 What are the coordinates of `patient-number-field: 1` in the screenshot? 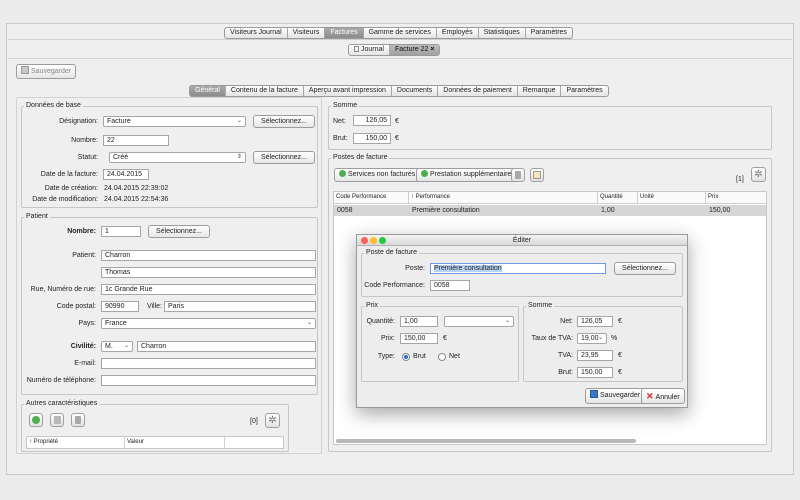 It's located at (121, 231).